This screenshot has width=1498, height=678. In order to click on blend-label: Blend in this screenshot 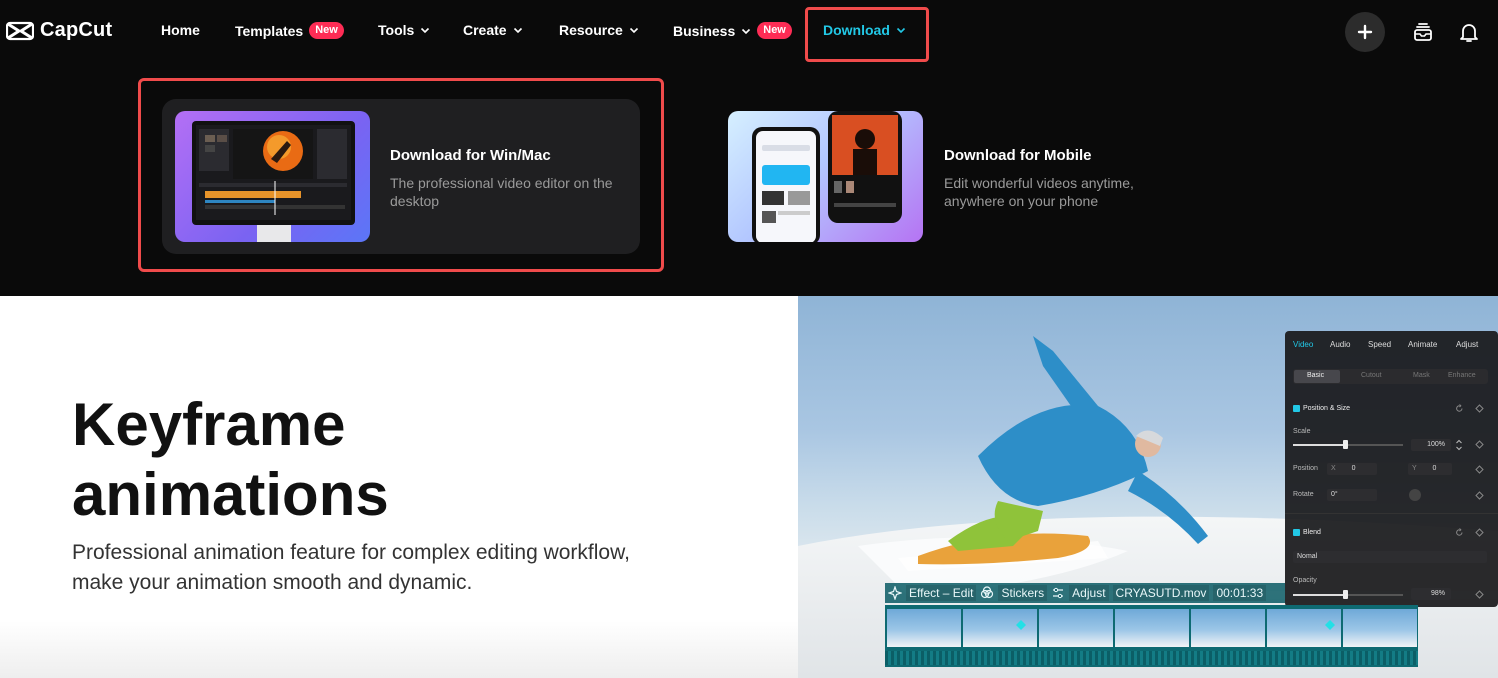, I will do `click(1312, 532)`.